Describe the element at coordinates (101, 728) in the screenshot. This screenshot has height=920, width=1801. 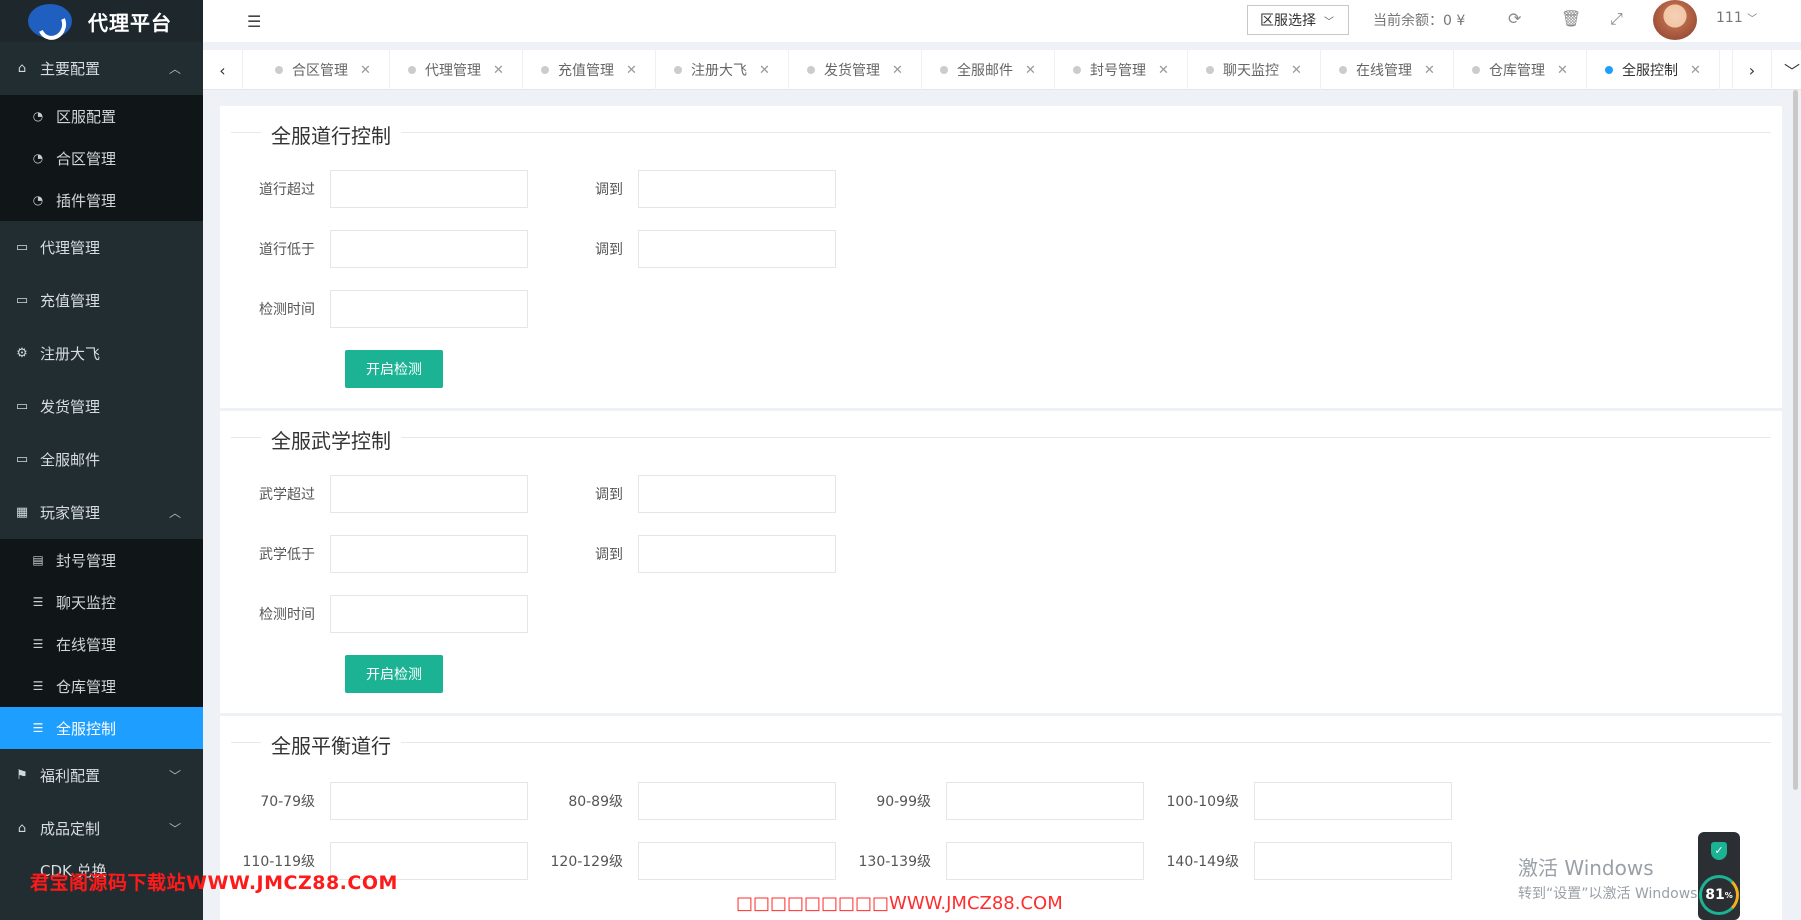
I see `sidebar-item-server-control: ☰ 全服控制` at that location.